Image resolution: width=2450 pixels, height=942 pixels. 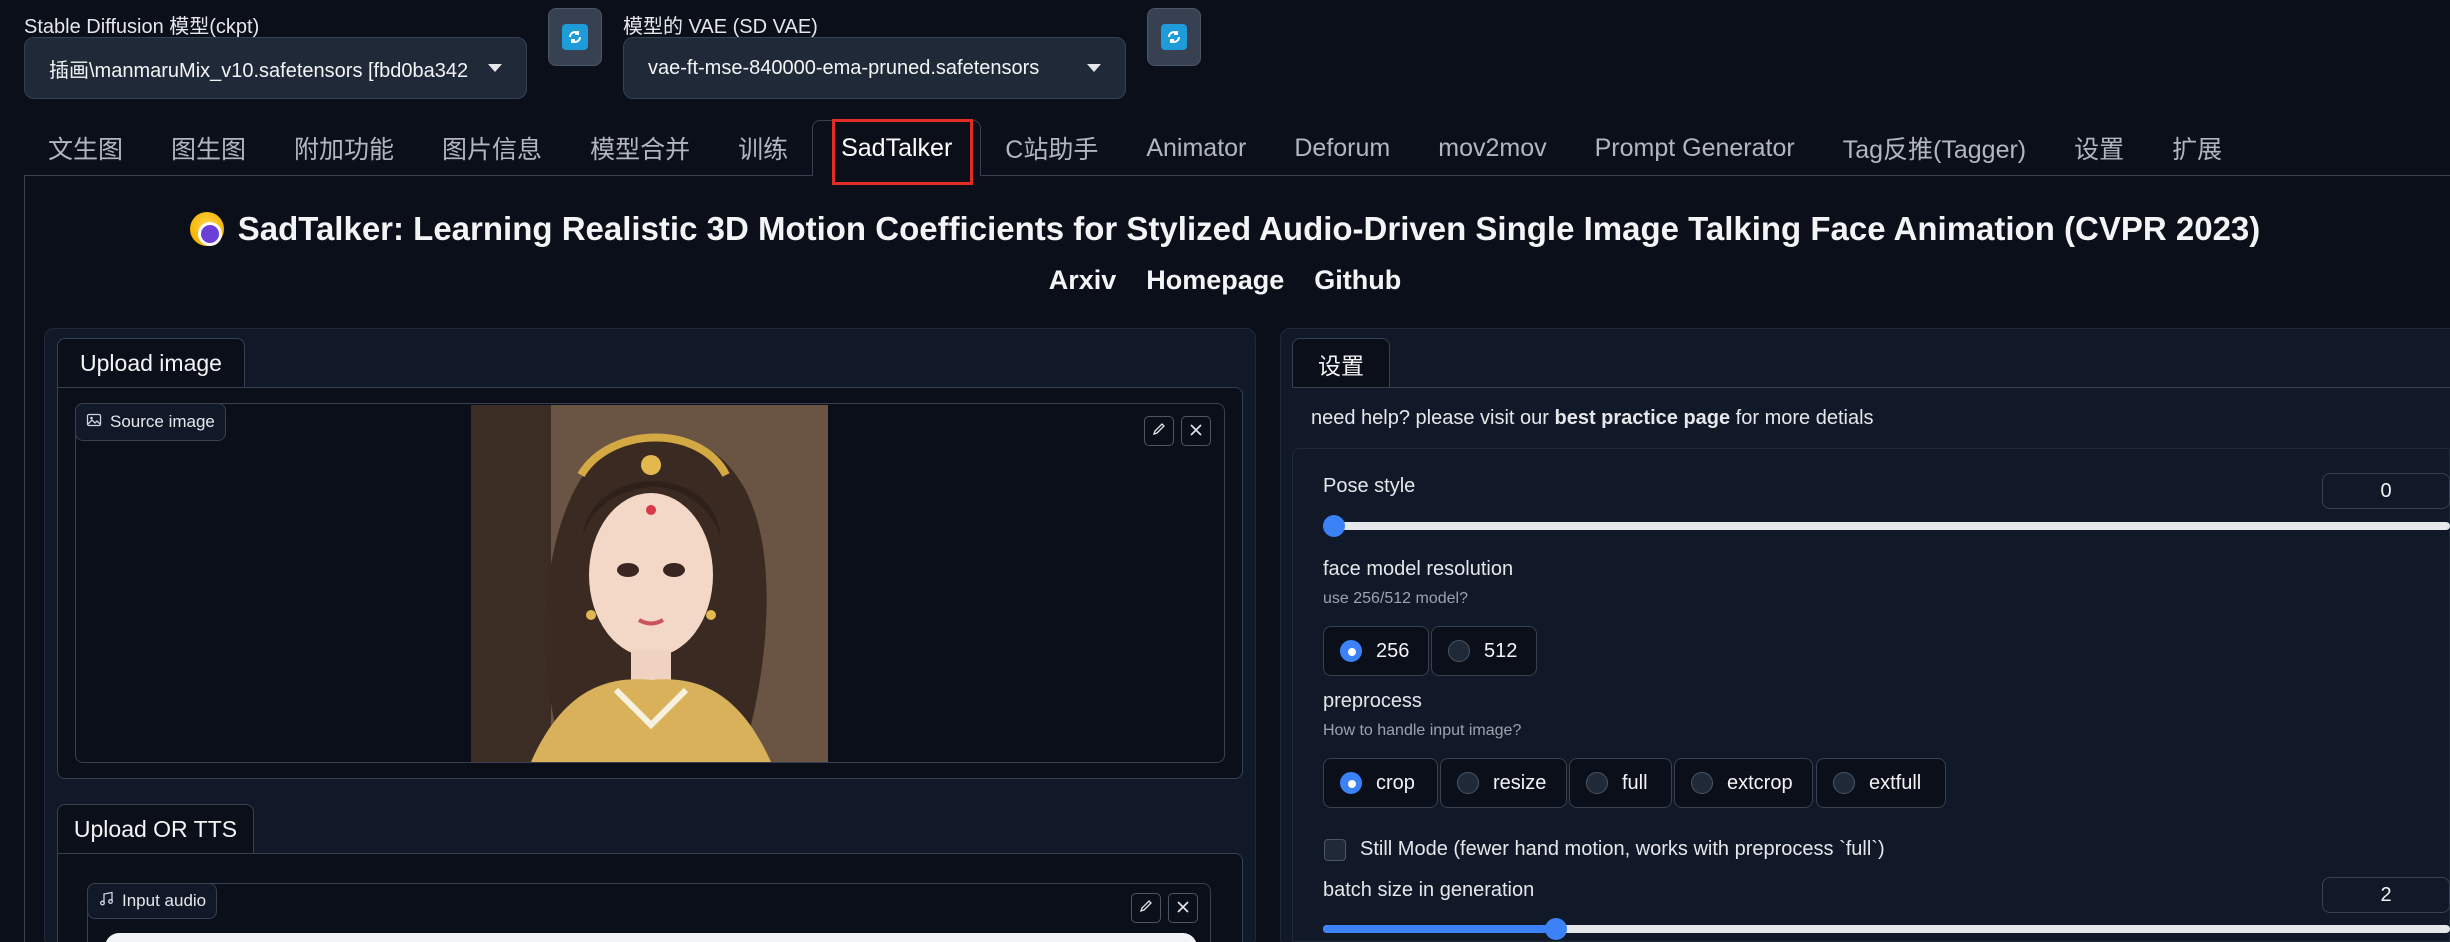 I want to click on clear-image-button, so click(x=1196, y=431).